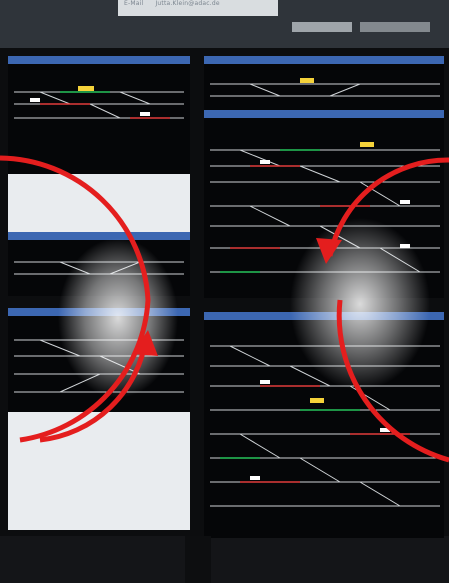 This screenshot has height=583, width=449. What do you see at coordinates (99, 119) in the screenshot?
I see `tl-signal-panel` at bounding box center [99, 119].